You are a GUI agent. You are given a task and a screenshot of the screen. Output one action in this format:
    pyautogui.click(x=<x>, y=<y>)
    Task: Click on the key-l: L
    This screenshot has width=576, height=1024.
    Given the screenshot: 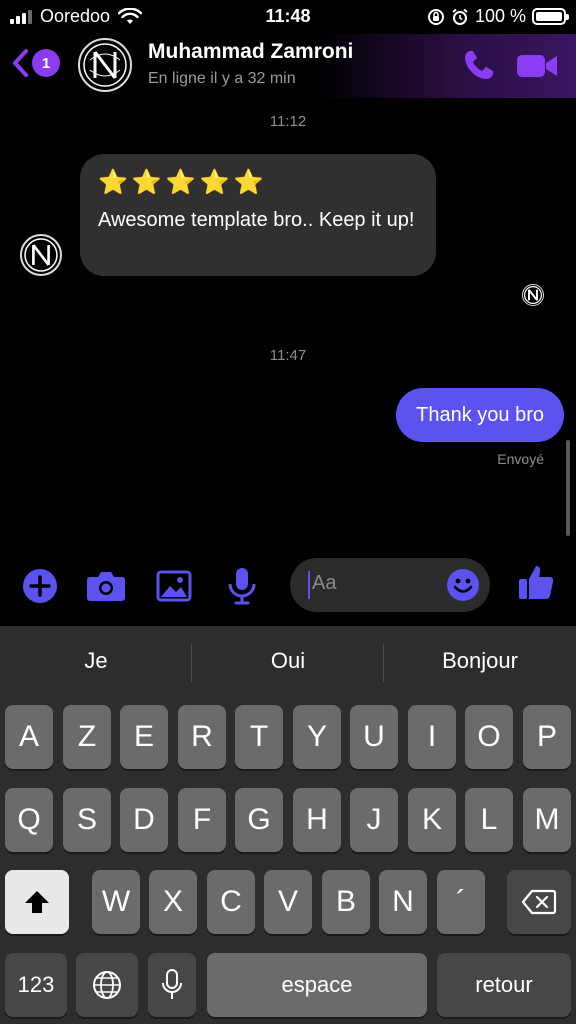 What is the action you would take?
    pyautogui.click(x=489, y=820)
    